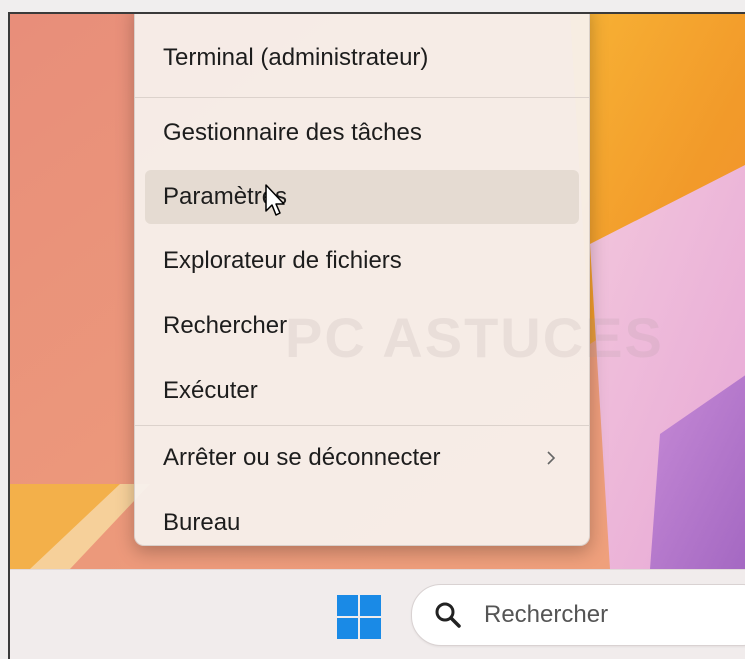 Image resolution: width=745 pixels, height=659 pixels. I want to click on mouse-cursor-icon, so click(275, 200).